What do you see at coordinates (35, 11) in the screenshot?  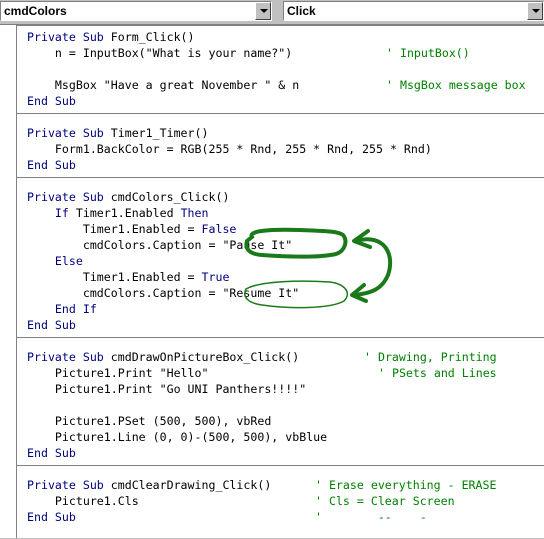 I see `object-combo-value: cmdColors` at bounding box center [35, 11].